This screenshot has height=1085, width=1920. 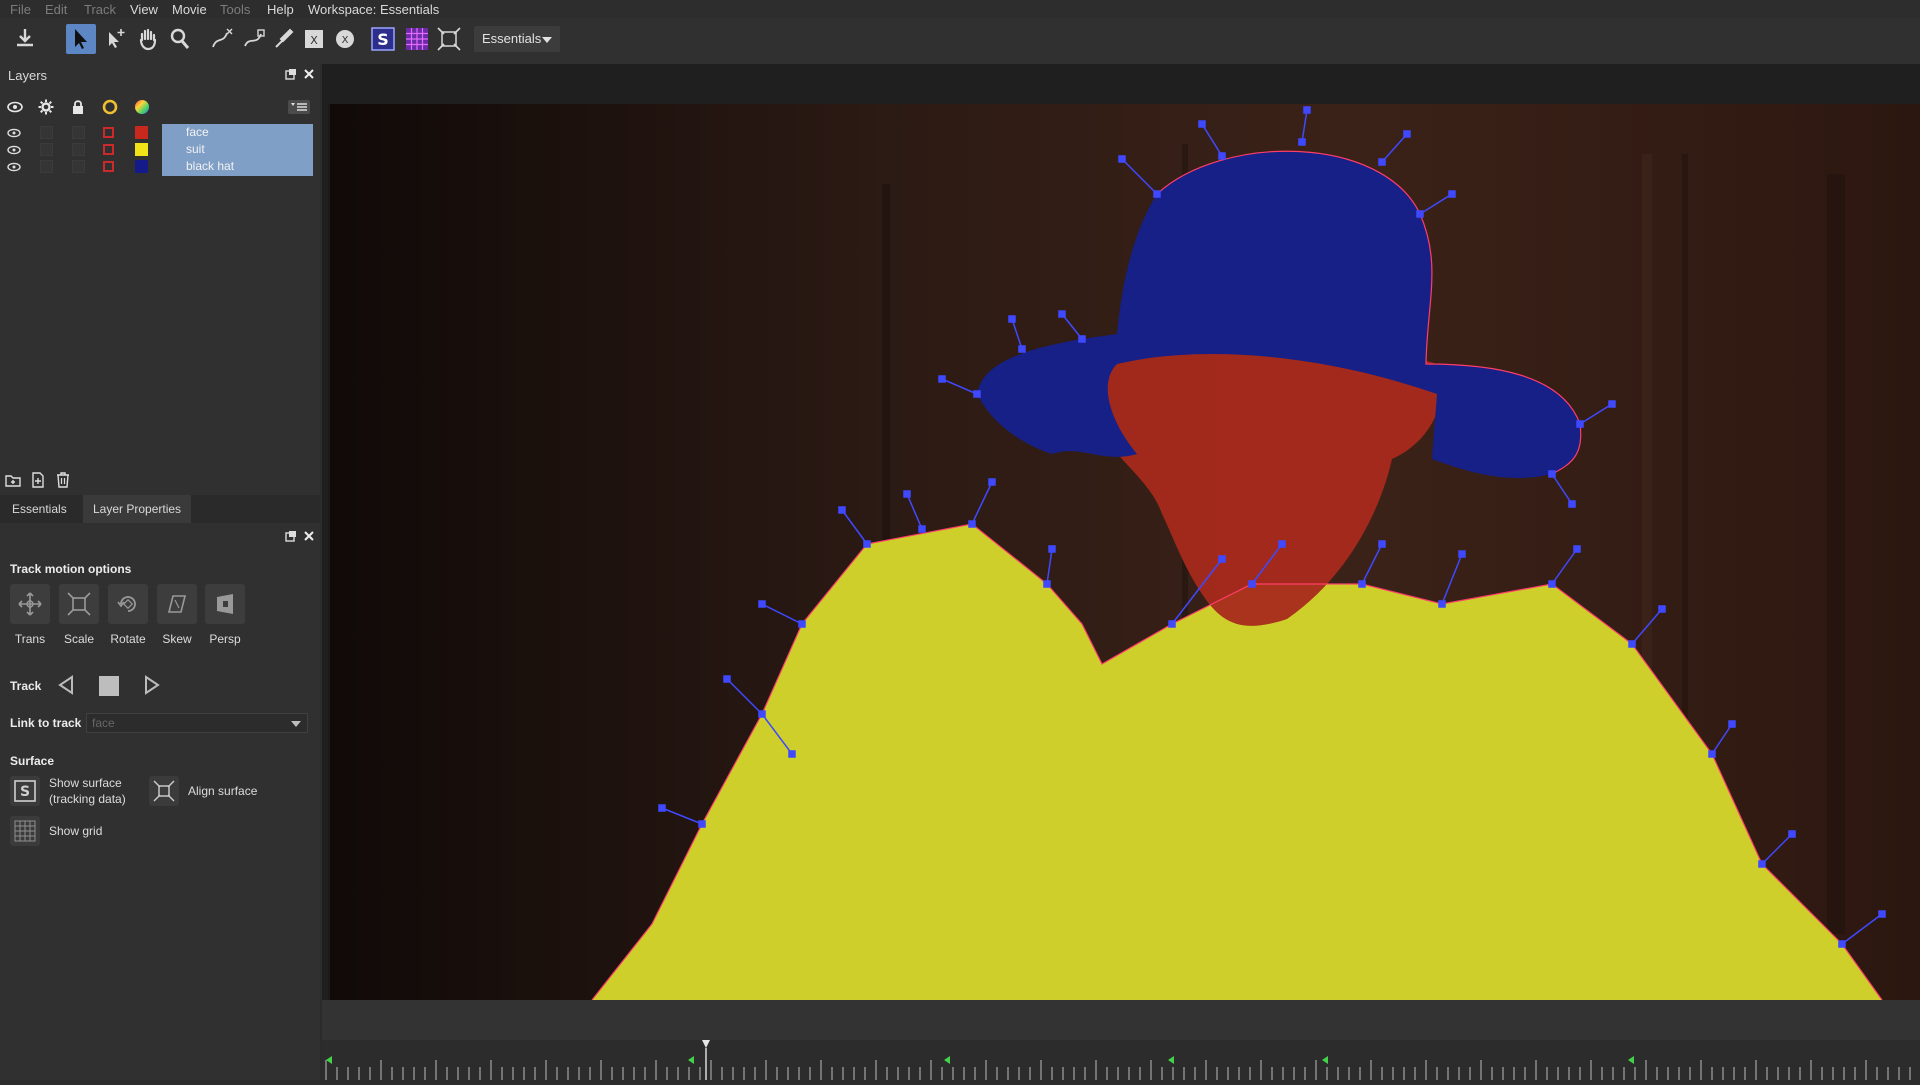 What do you see at coordinates (76, 831) in the screenshot?
I see `show-grid-label: Show grid` at bounding box center [76, 831].